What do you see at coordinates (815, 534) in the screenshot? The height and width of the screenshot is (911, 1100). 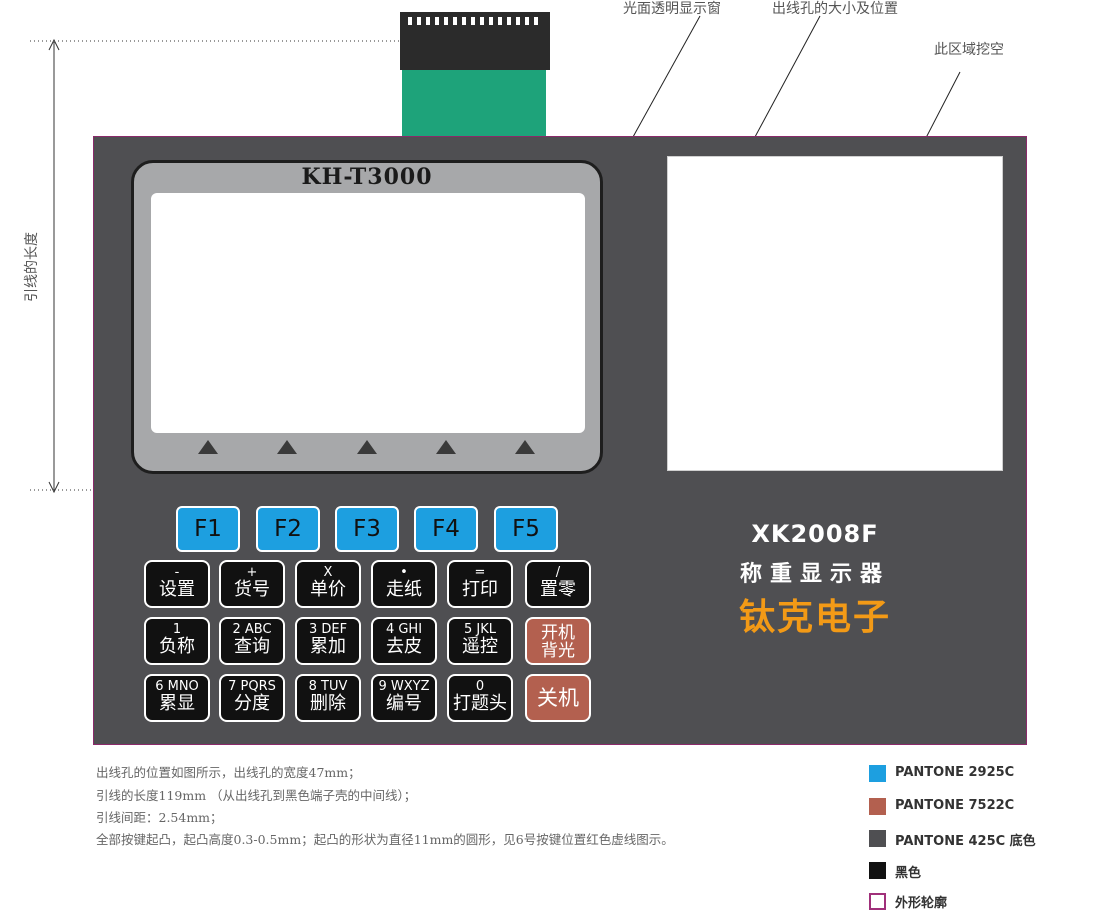 I see `model-number: XK2008F` at bounding box center [815, 534].